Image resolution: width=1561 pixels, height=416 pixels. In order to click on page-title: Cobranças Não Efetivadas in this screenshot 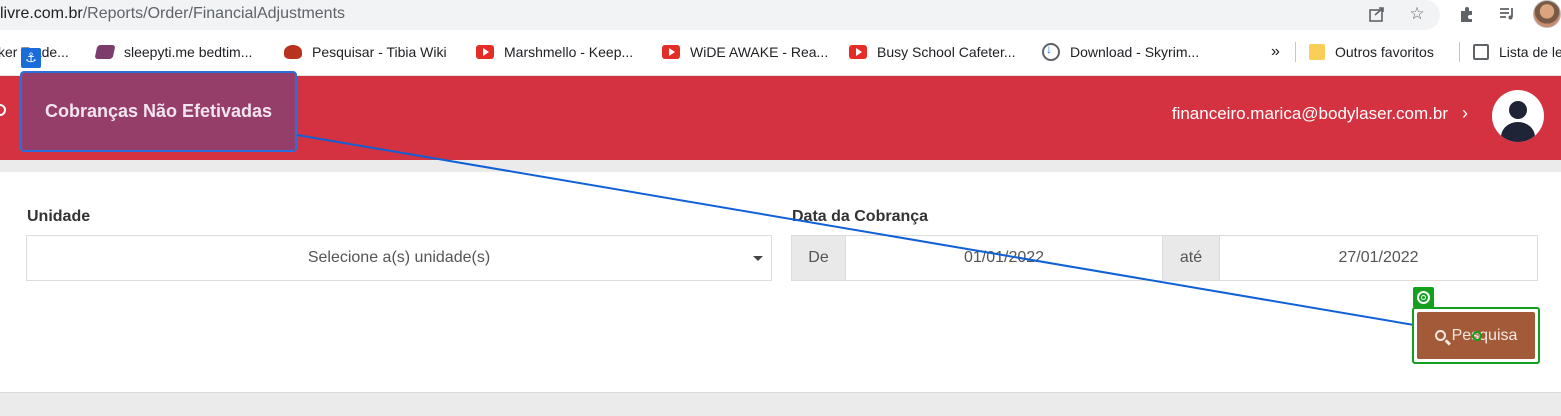, I will do `click(158, 111)`.